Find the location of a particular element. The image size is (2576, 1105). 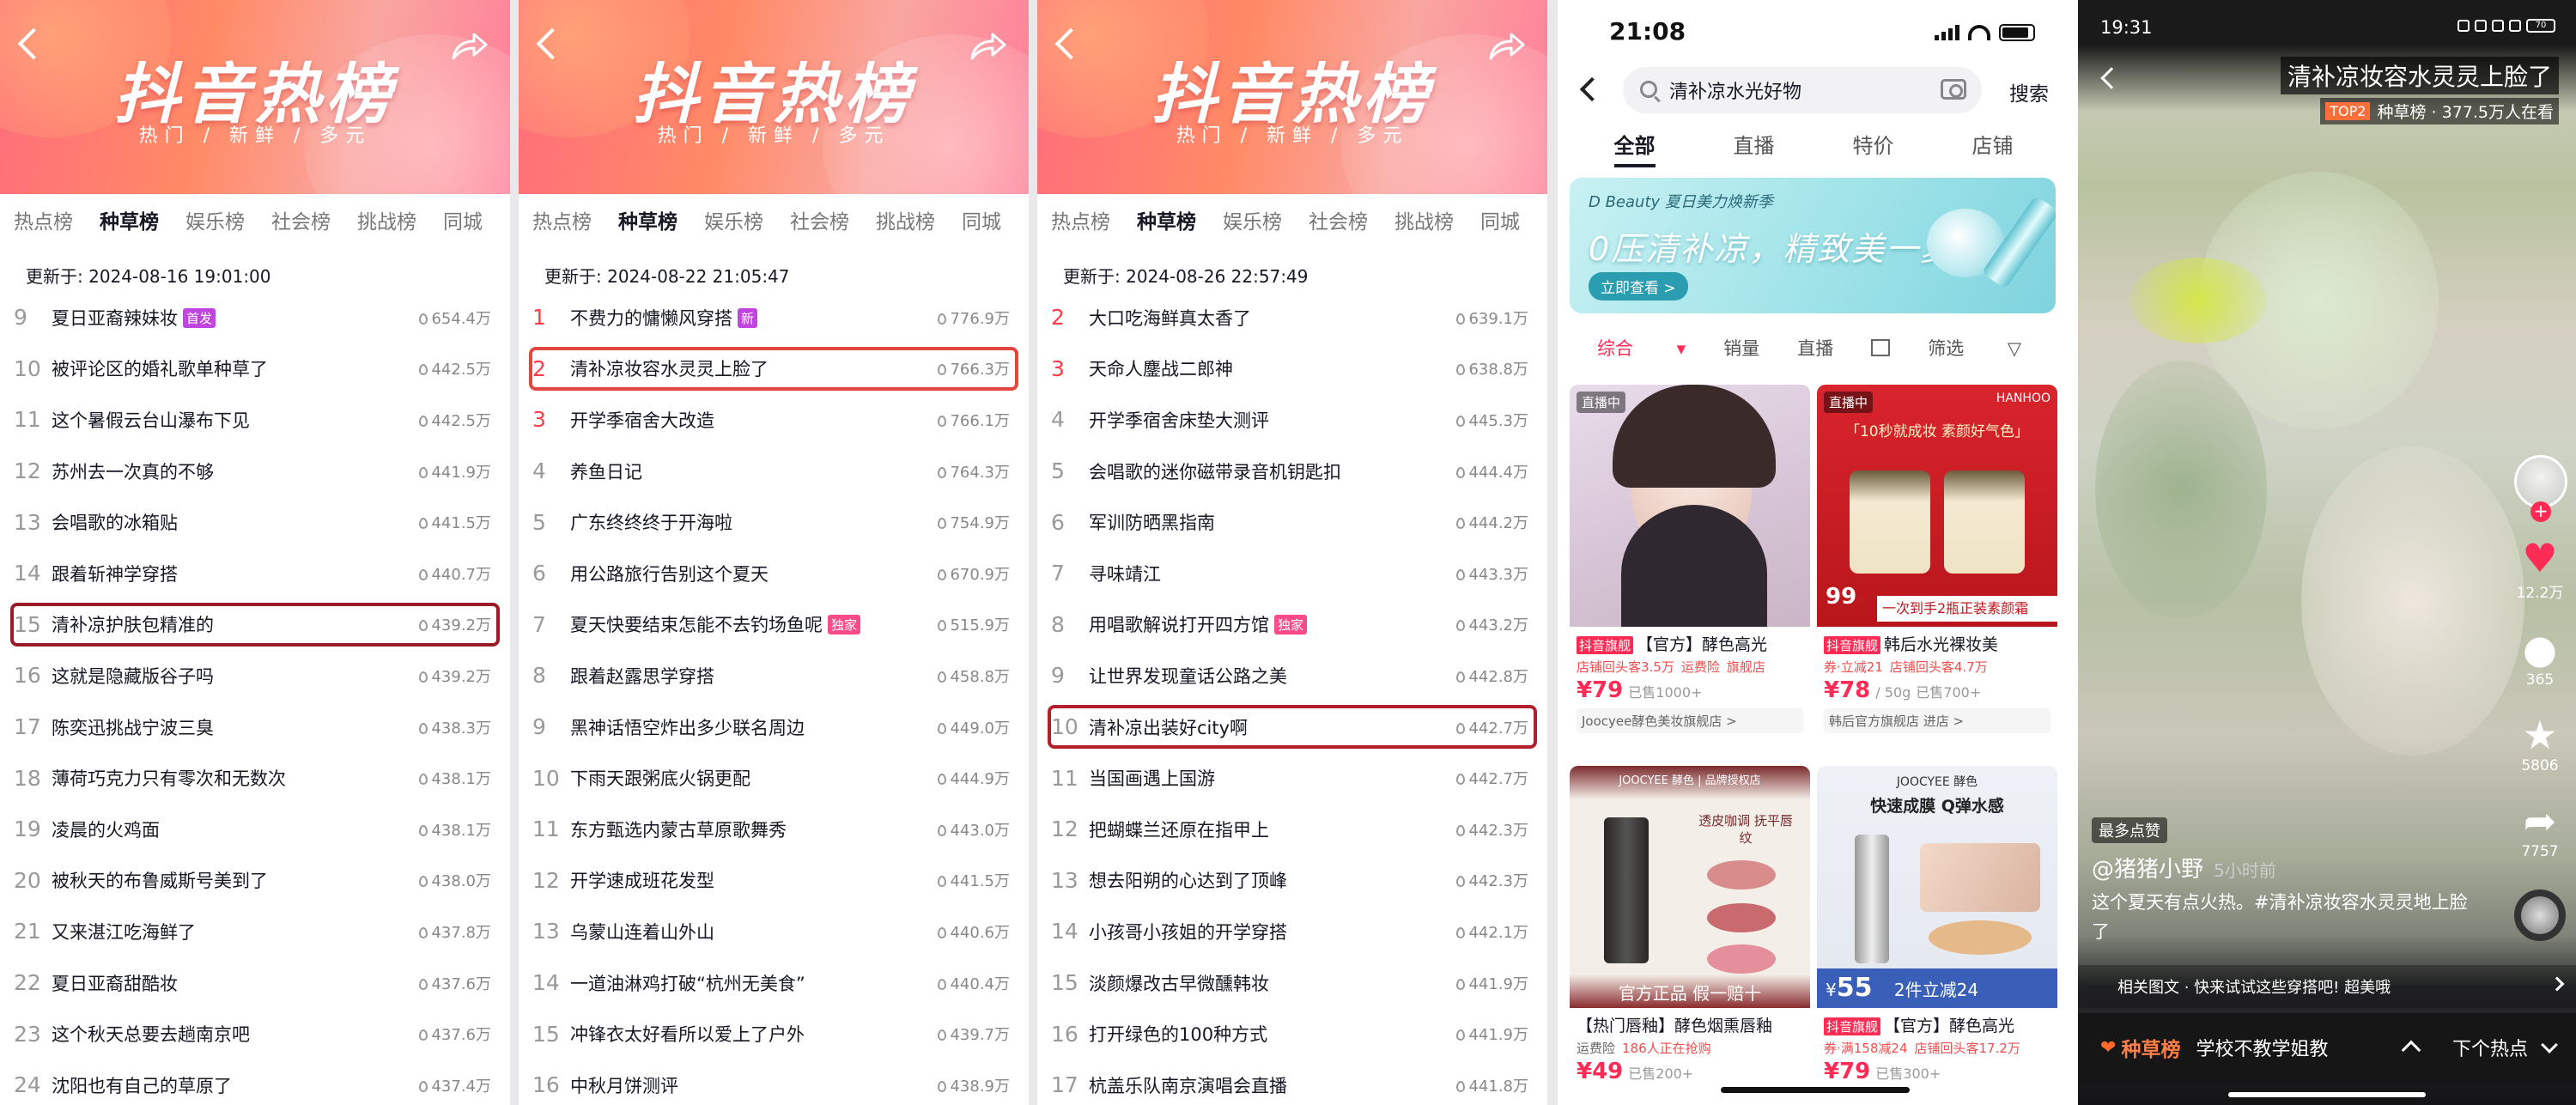

hot-list-row: 1 不费力的慵懒风穿搭新 776.9万 is located at coordinates (774, 317).